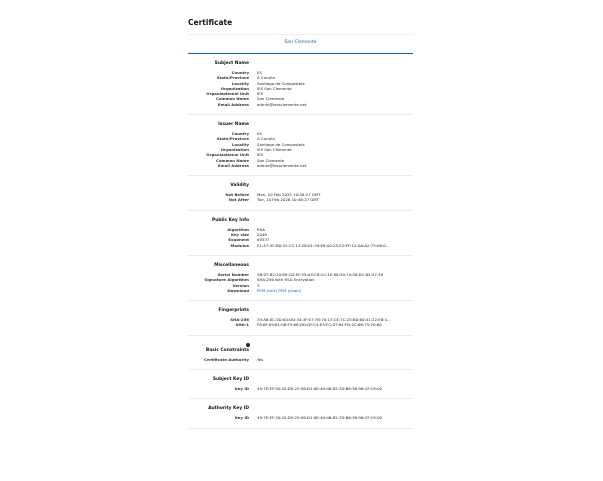 The image size is (603, 481). What do you see at coordinates (230, 380) in the screenshot?
I see `section-title: Subject Key ID` at bounding box center [230, 380].